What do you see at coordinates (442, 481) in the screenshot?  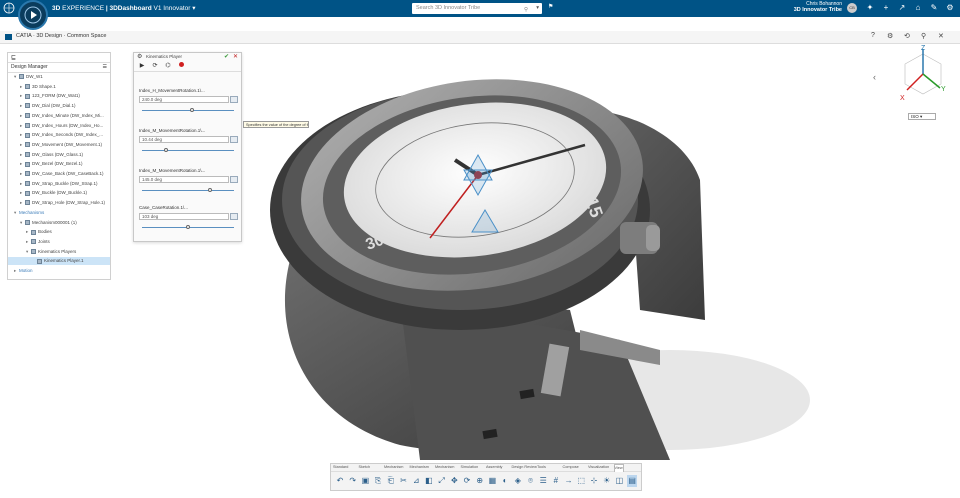 I see `fit-icon: ⤢` at bounding box center [442, 481].